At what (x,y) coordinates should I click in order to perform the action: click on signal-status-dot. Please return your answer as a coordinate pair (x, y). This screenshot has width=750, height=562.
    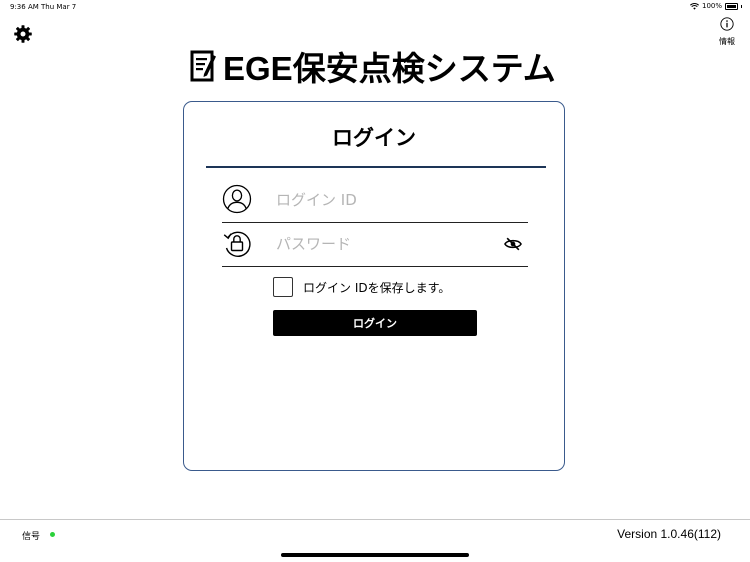
    Looking at the image, I should click on (52, 534).